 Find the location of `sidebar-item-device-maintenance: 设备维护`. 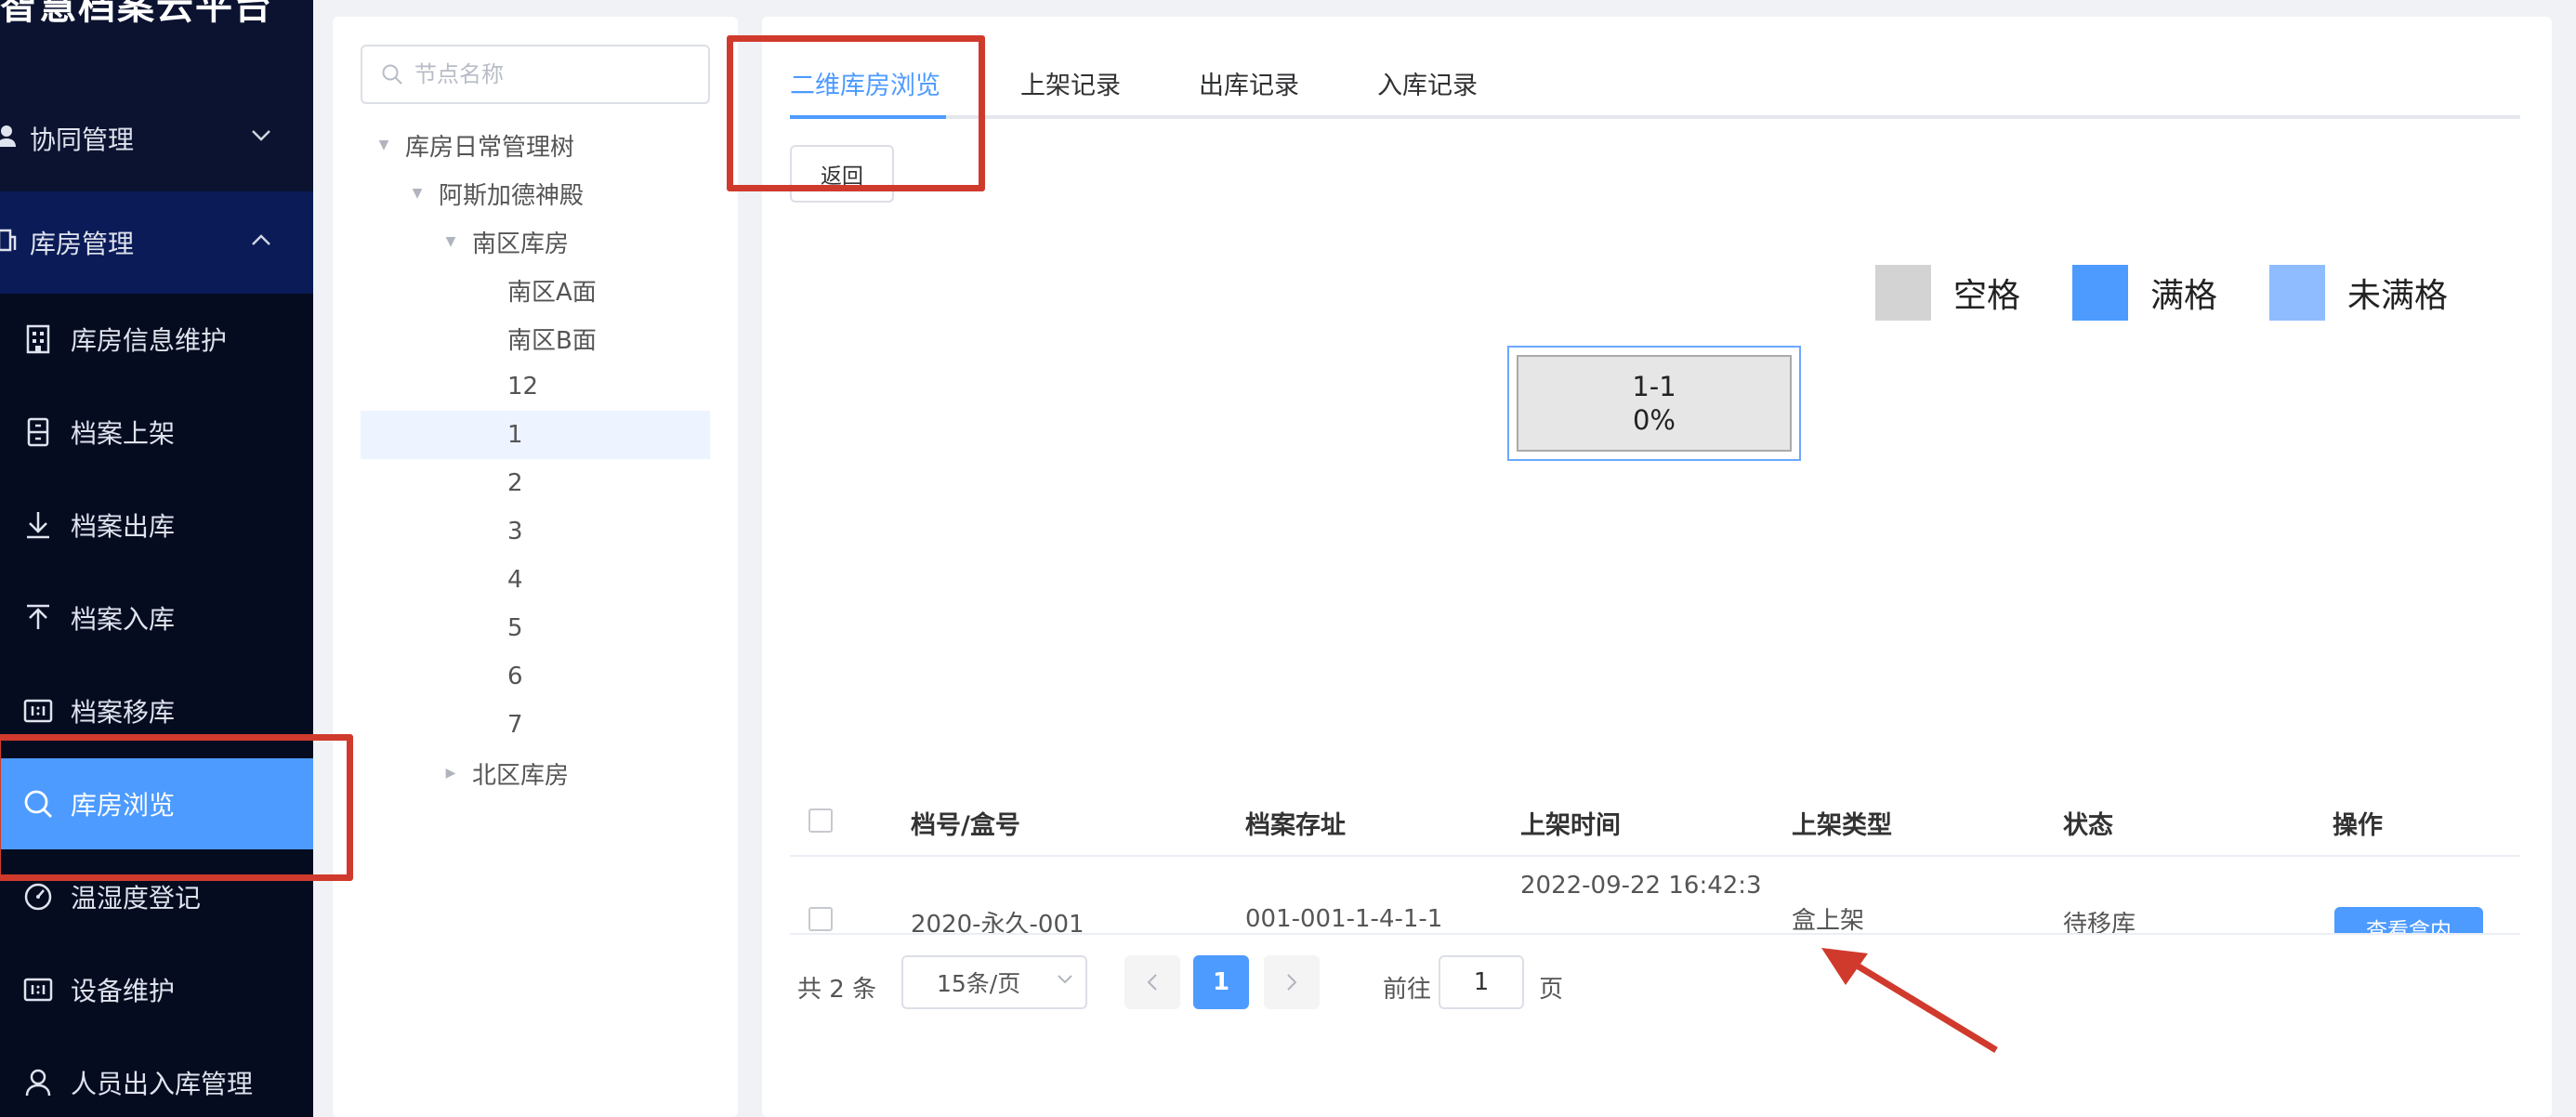

sidebar-item-device-maintenance: 设备维护 is located at coordinates (156, 989).